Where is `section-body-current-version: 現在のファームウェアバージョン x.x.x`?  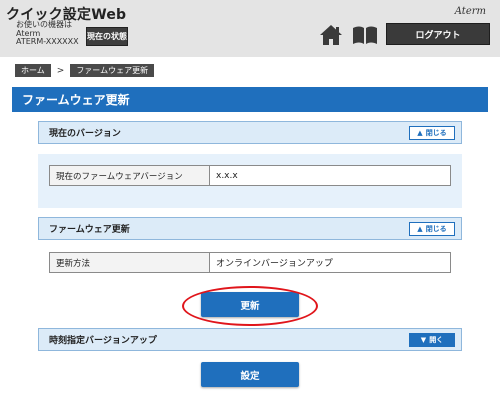 section-body-current-version: 現在のファームウェアバージョン x.x.x is located at coordinates (250, 181).